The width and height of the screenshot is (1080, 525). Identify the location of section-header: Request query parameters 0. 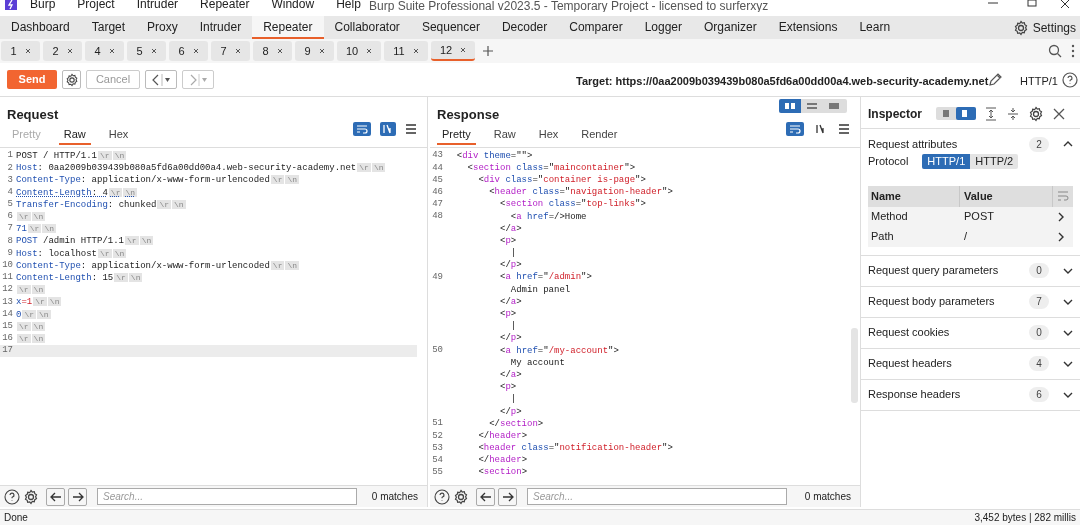
(970, 270).